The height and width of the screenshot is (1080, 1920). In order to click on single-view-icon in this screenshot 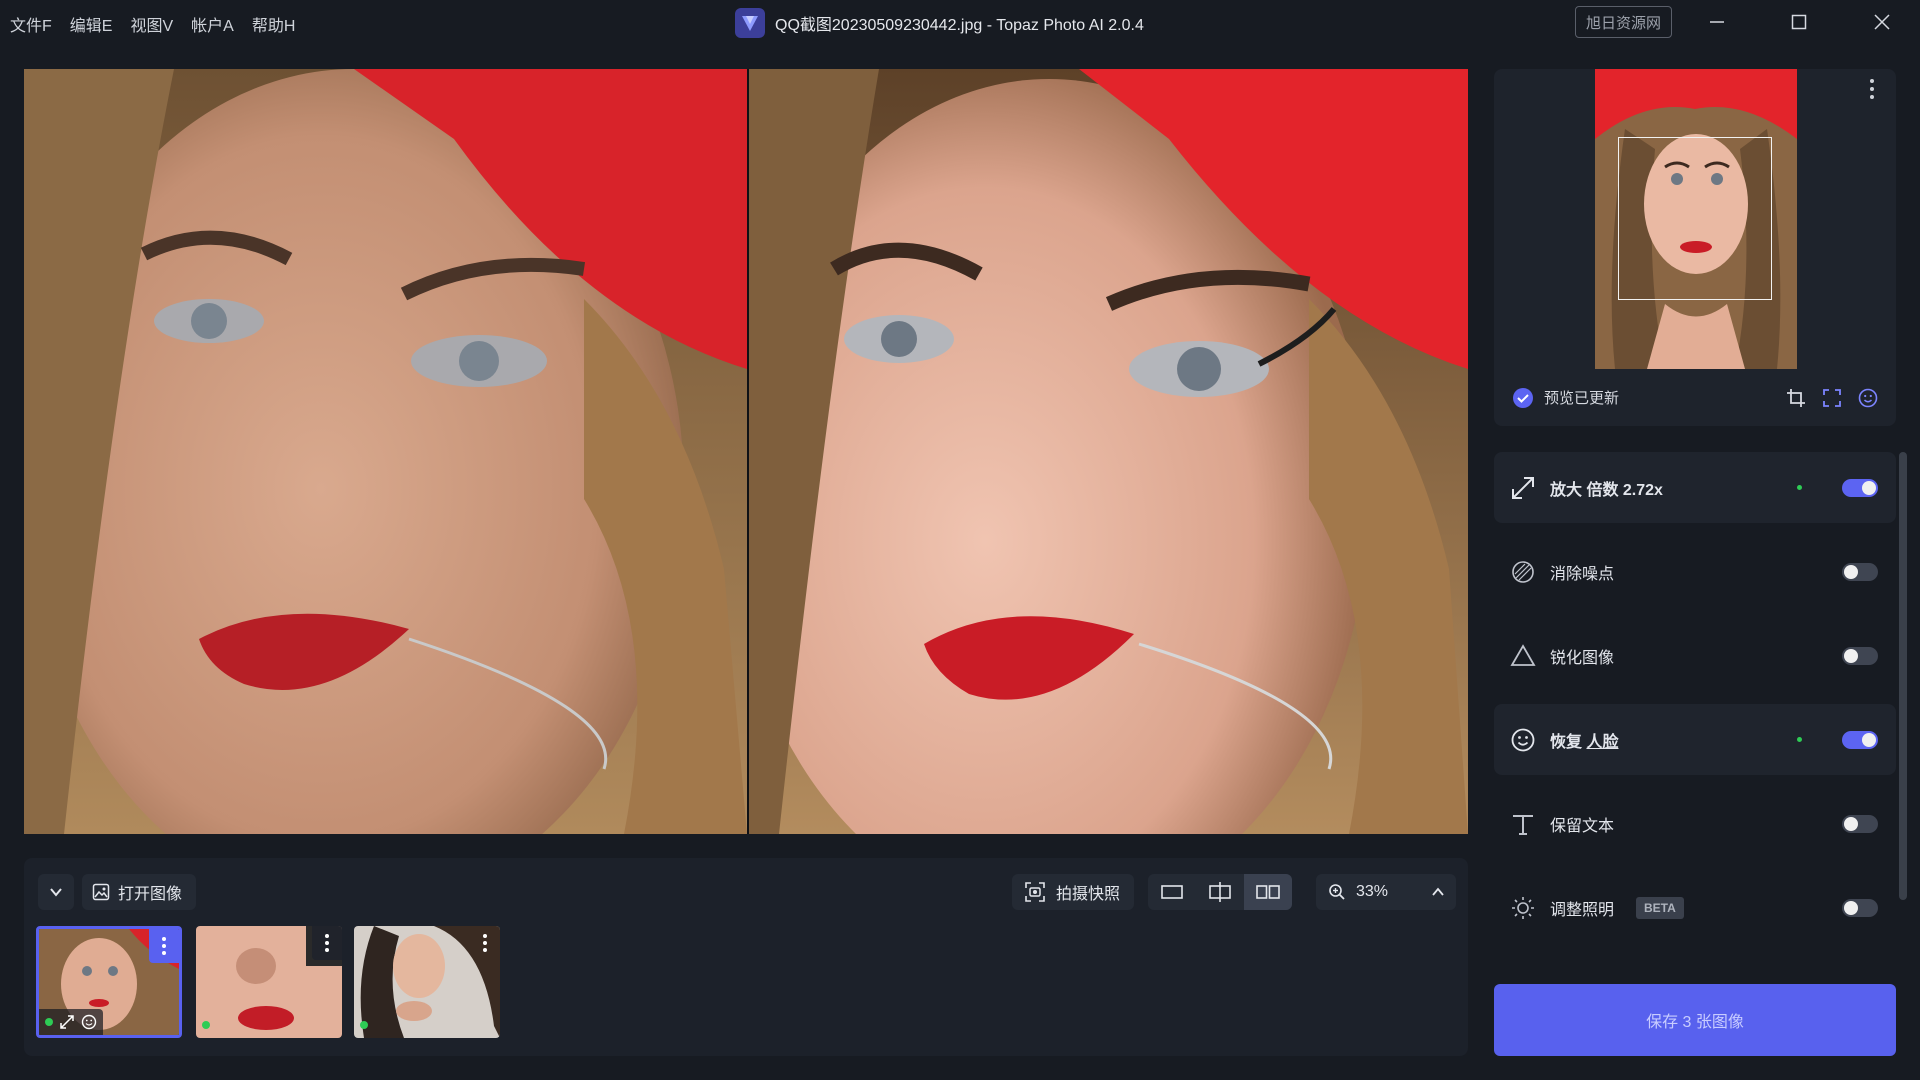, I will do `click(1172, 892)`.